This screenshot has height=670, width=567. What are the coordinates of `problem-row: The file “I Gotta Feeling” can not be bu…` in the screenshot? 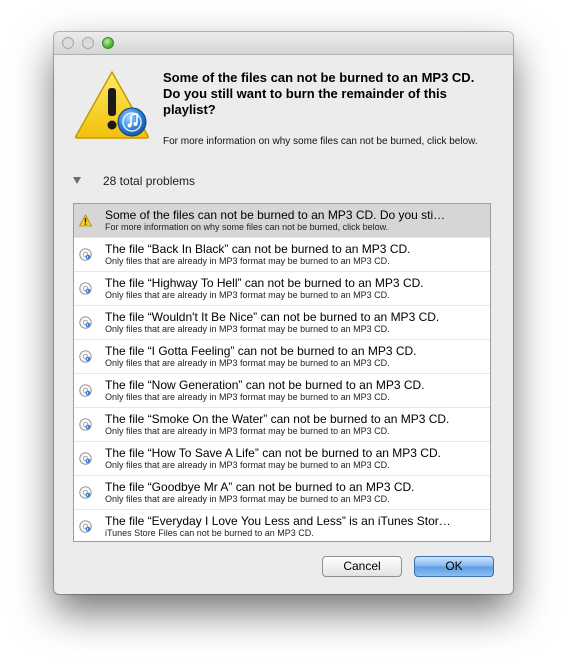 It's located at (282, 357).